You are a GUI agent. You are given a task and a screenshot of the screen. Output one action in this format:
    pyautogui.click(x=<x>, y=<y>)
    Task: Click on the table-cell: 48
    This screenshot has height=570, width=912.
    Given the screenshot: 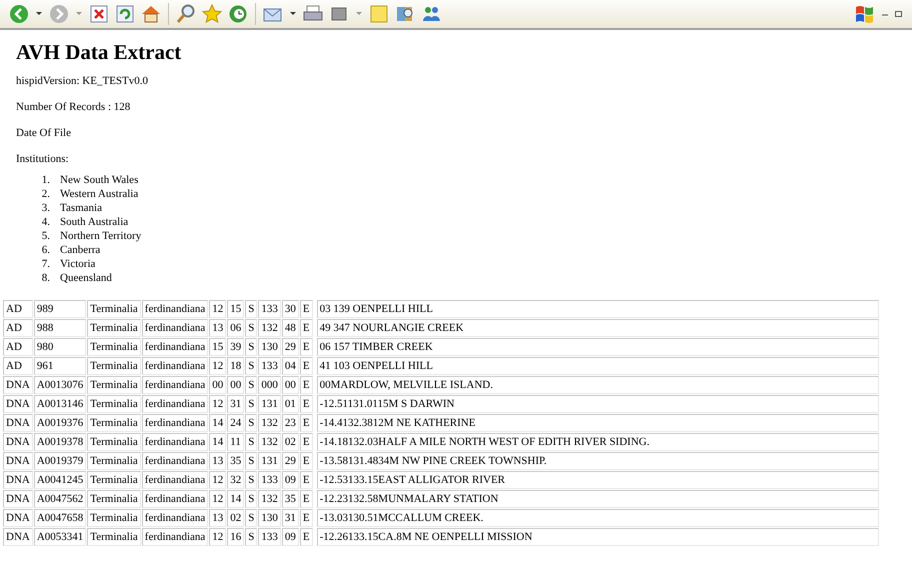 What is the action you would take?
    pyautogui.click(x=290, y=328)
    